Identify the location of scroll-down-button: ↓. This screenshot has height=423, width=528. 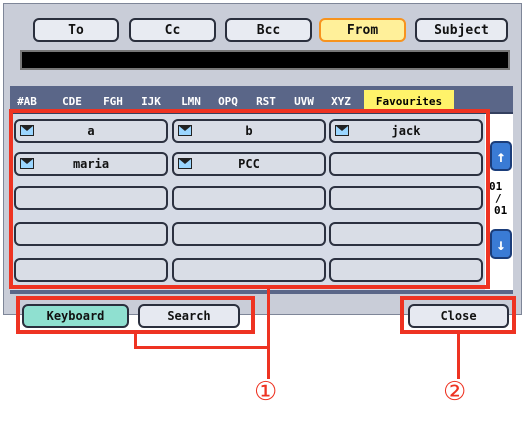
(501, 244).